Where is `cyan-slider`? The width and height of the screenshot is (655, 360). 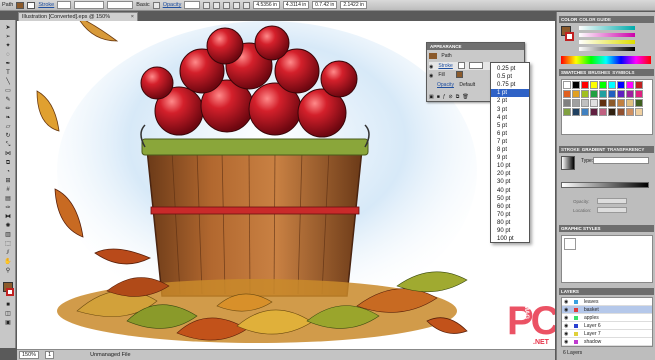
cyan-slider is located at coordinates (607, 28).